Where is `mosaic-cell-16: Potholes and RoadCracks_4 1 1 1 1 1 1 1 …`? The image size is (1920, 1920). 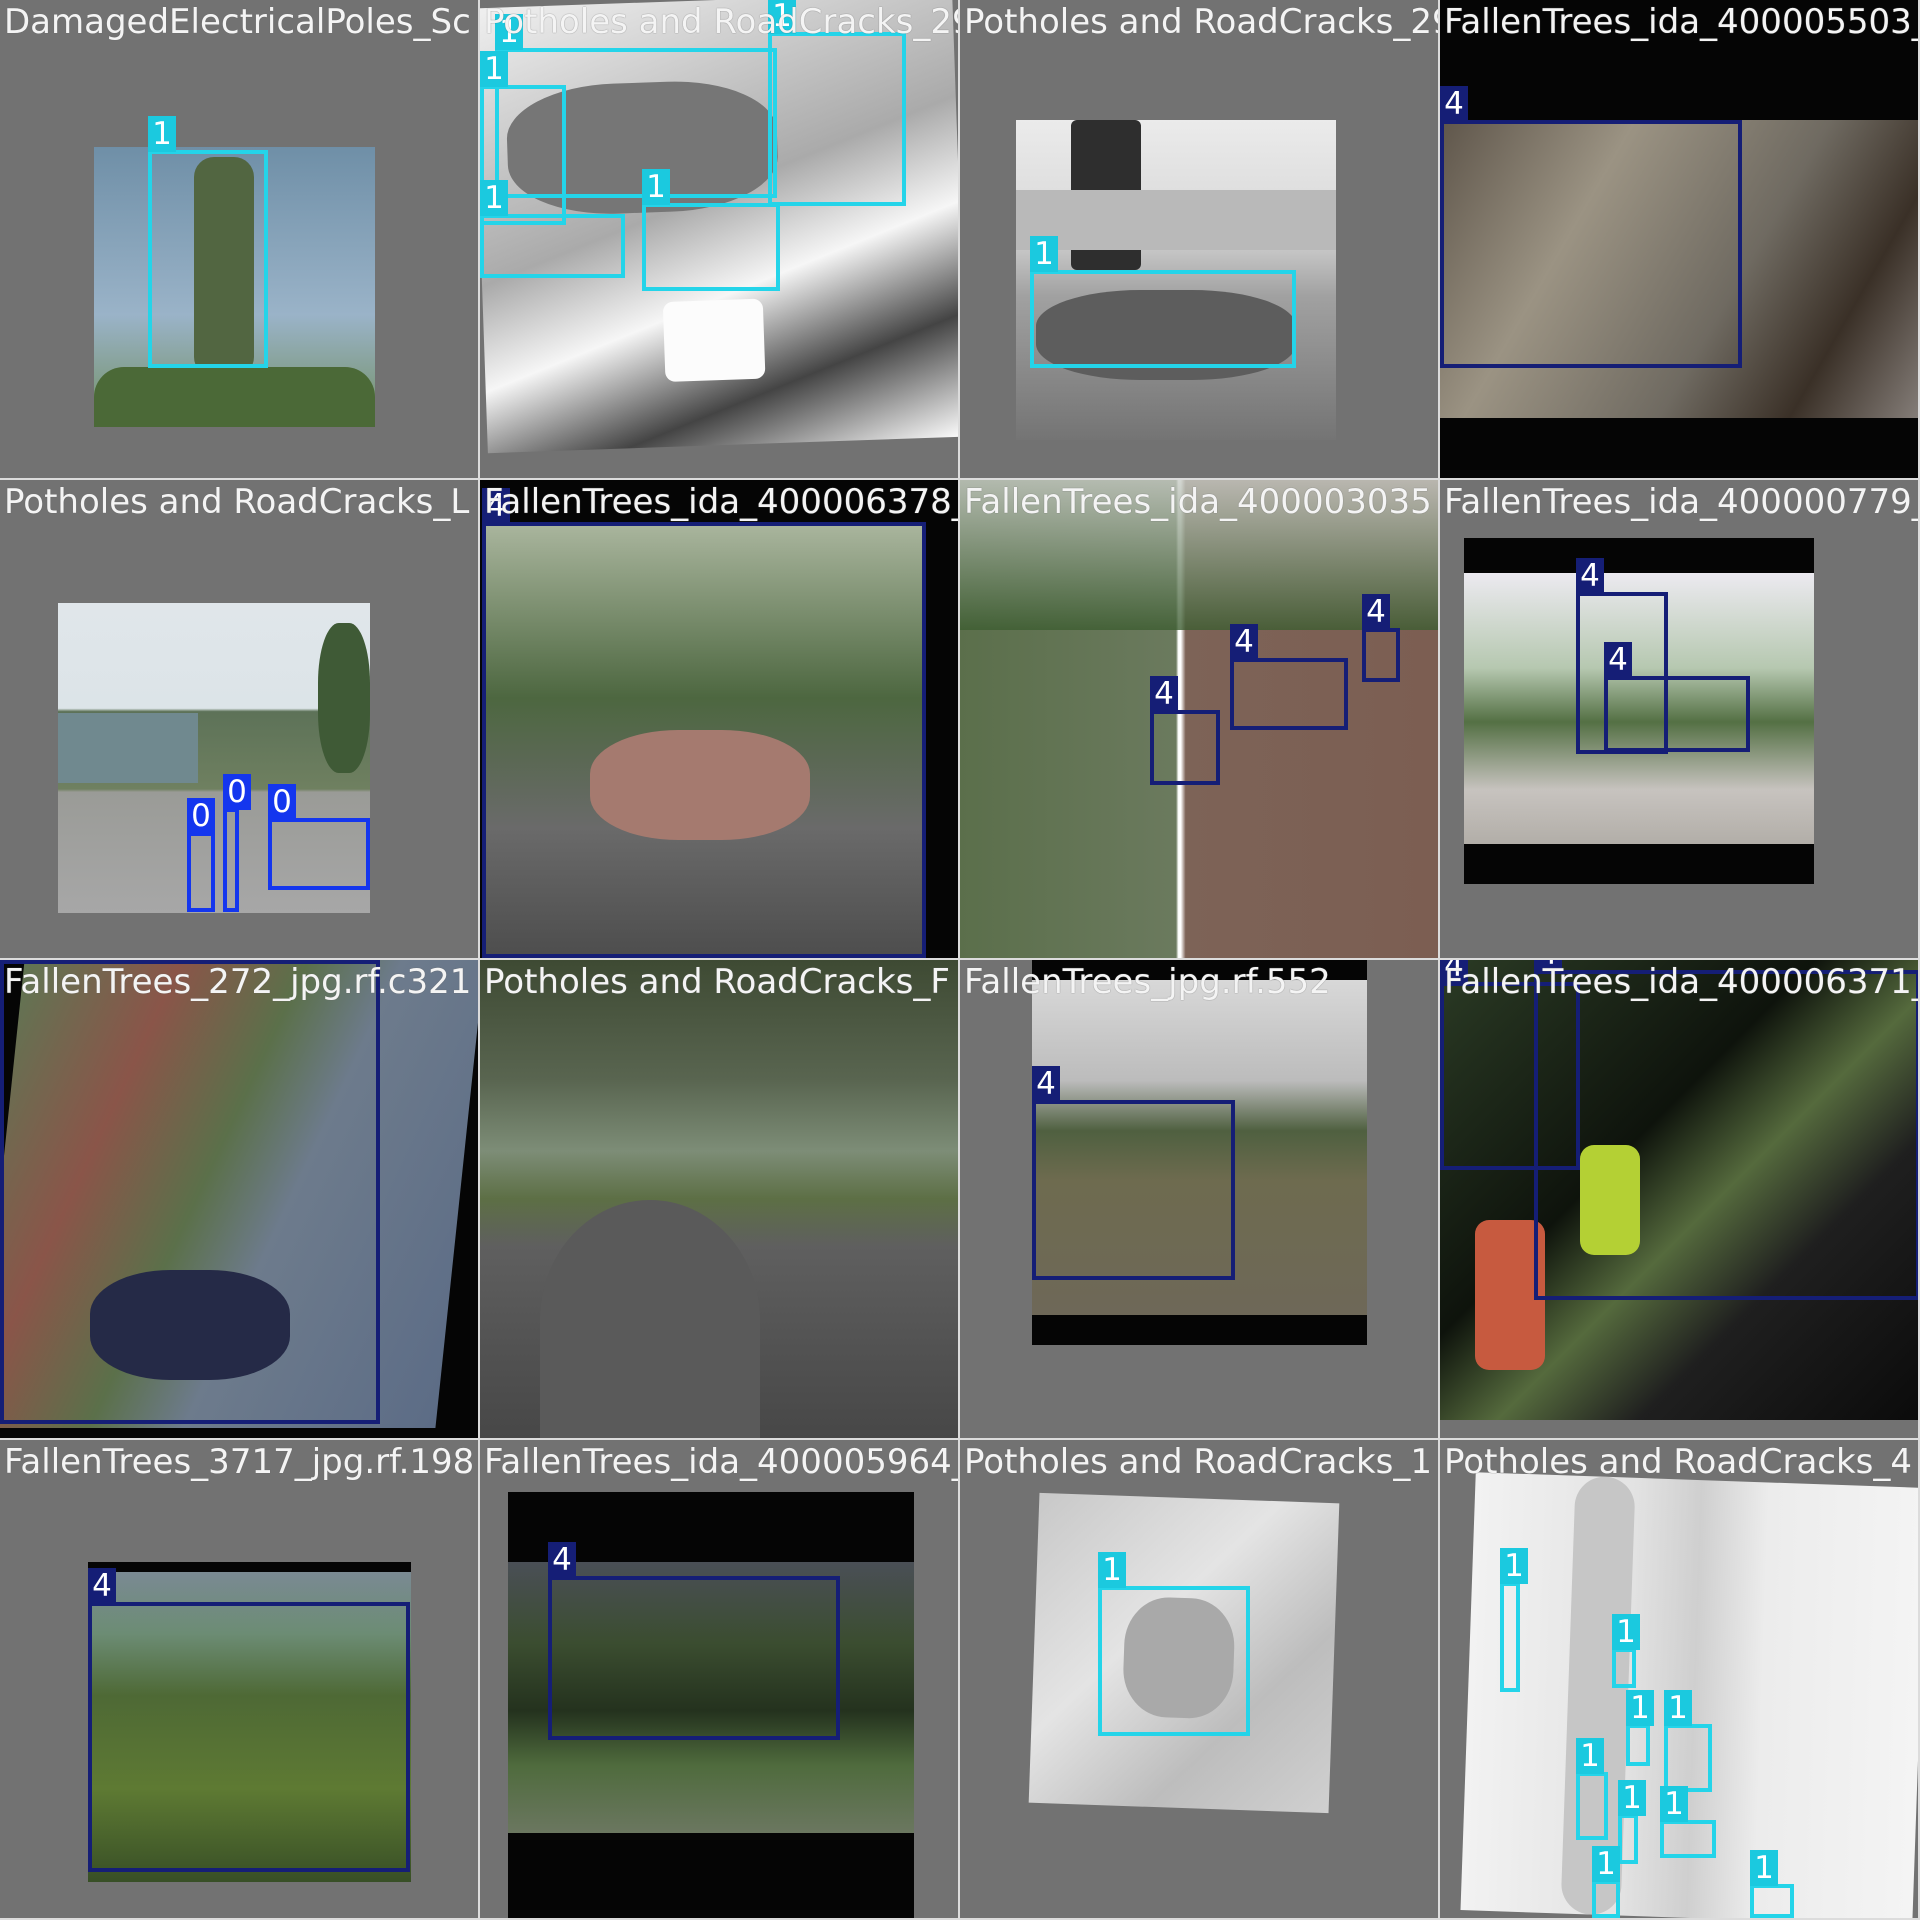
mosaic-cell-16: Potholes and RoadCracks_4 1 1 1 1 1 1 1 … is located at coordinates (1680, 1680).